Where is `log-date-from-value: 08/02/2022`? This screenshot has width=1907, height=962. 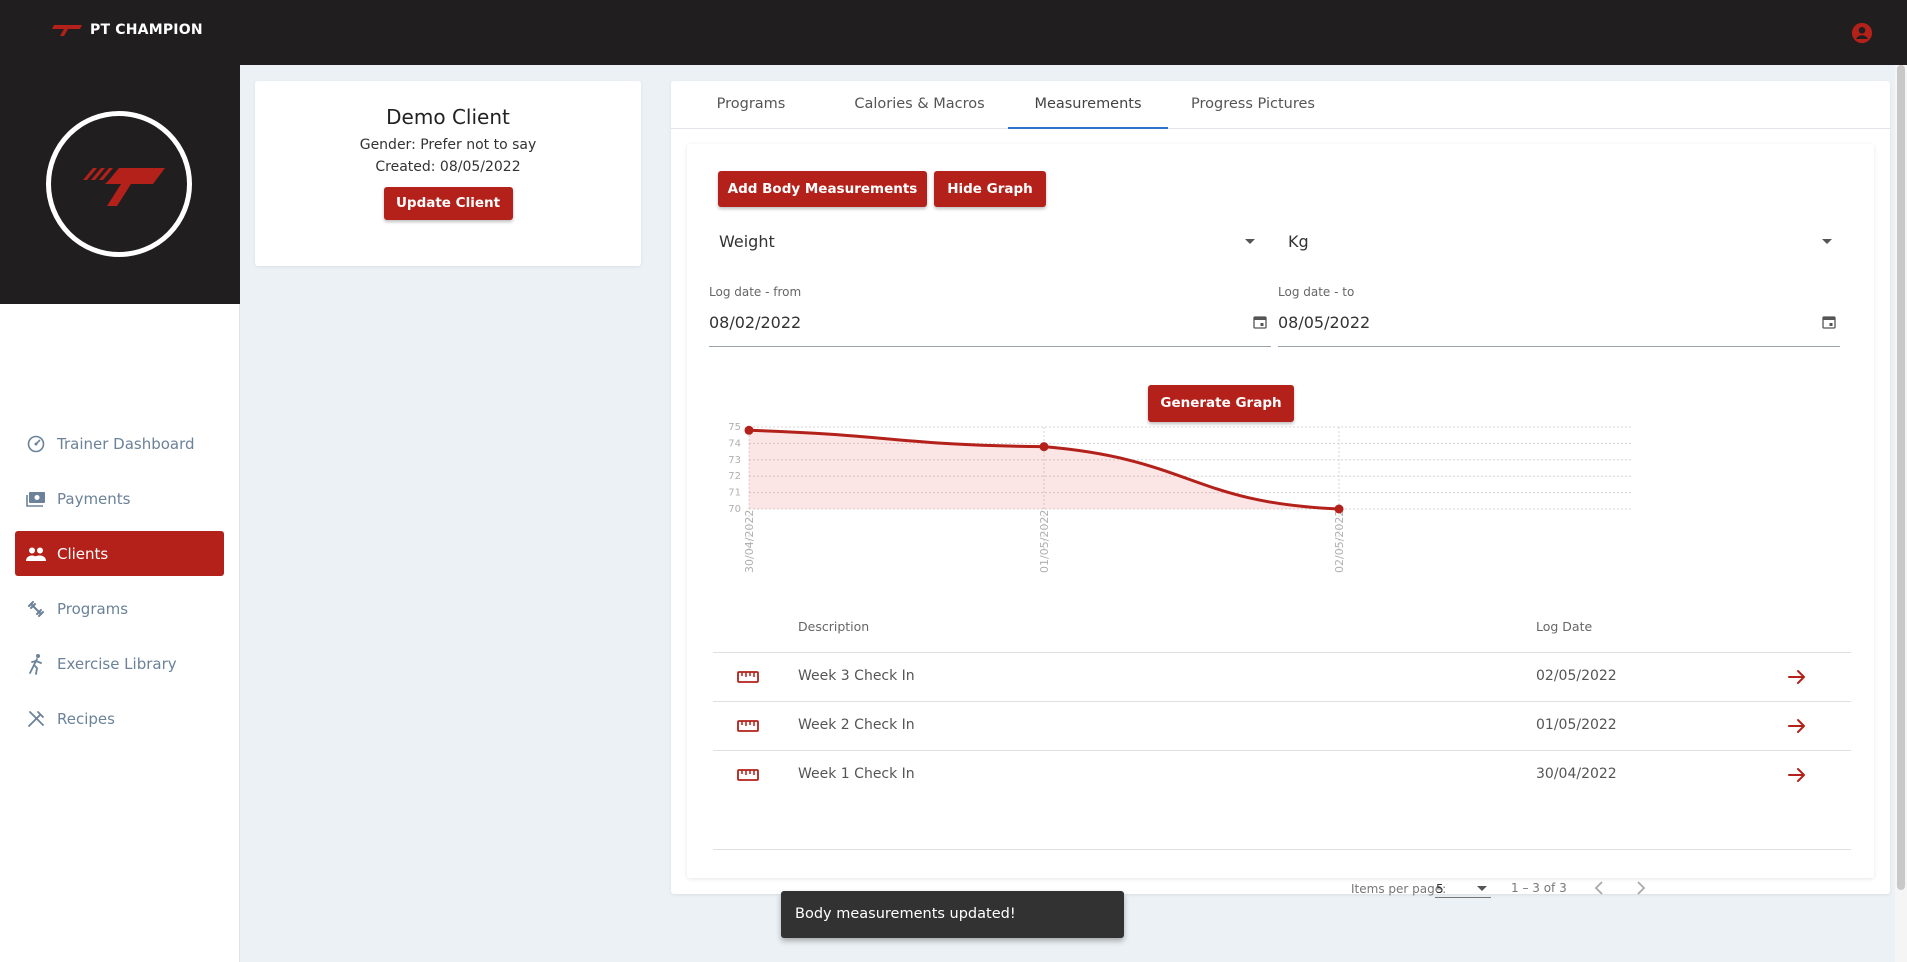 log-date-from-value: 08/02/2022 is located at coordinates (755, 322).